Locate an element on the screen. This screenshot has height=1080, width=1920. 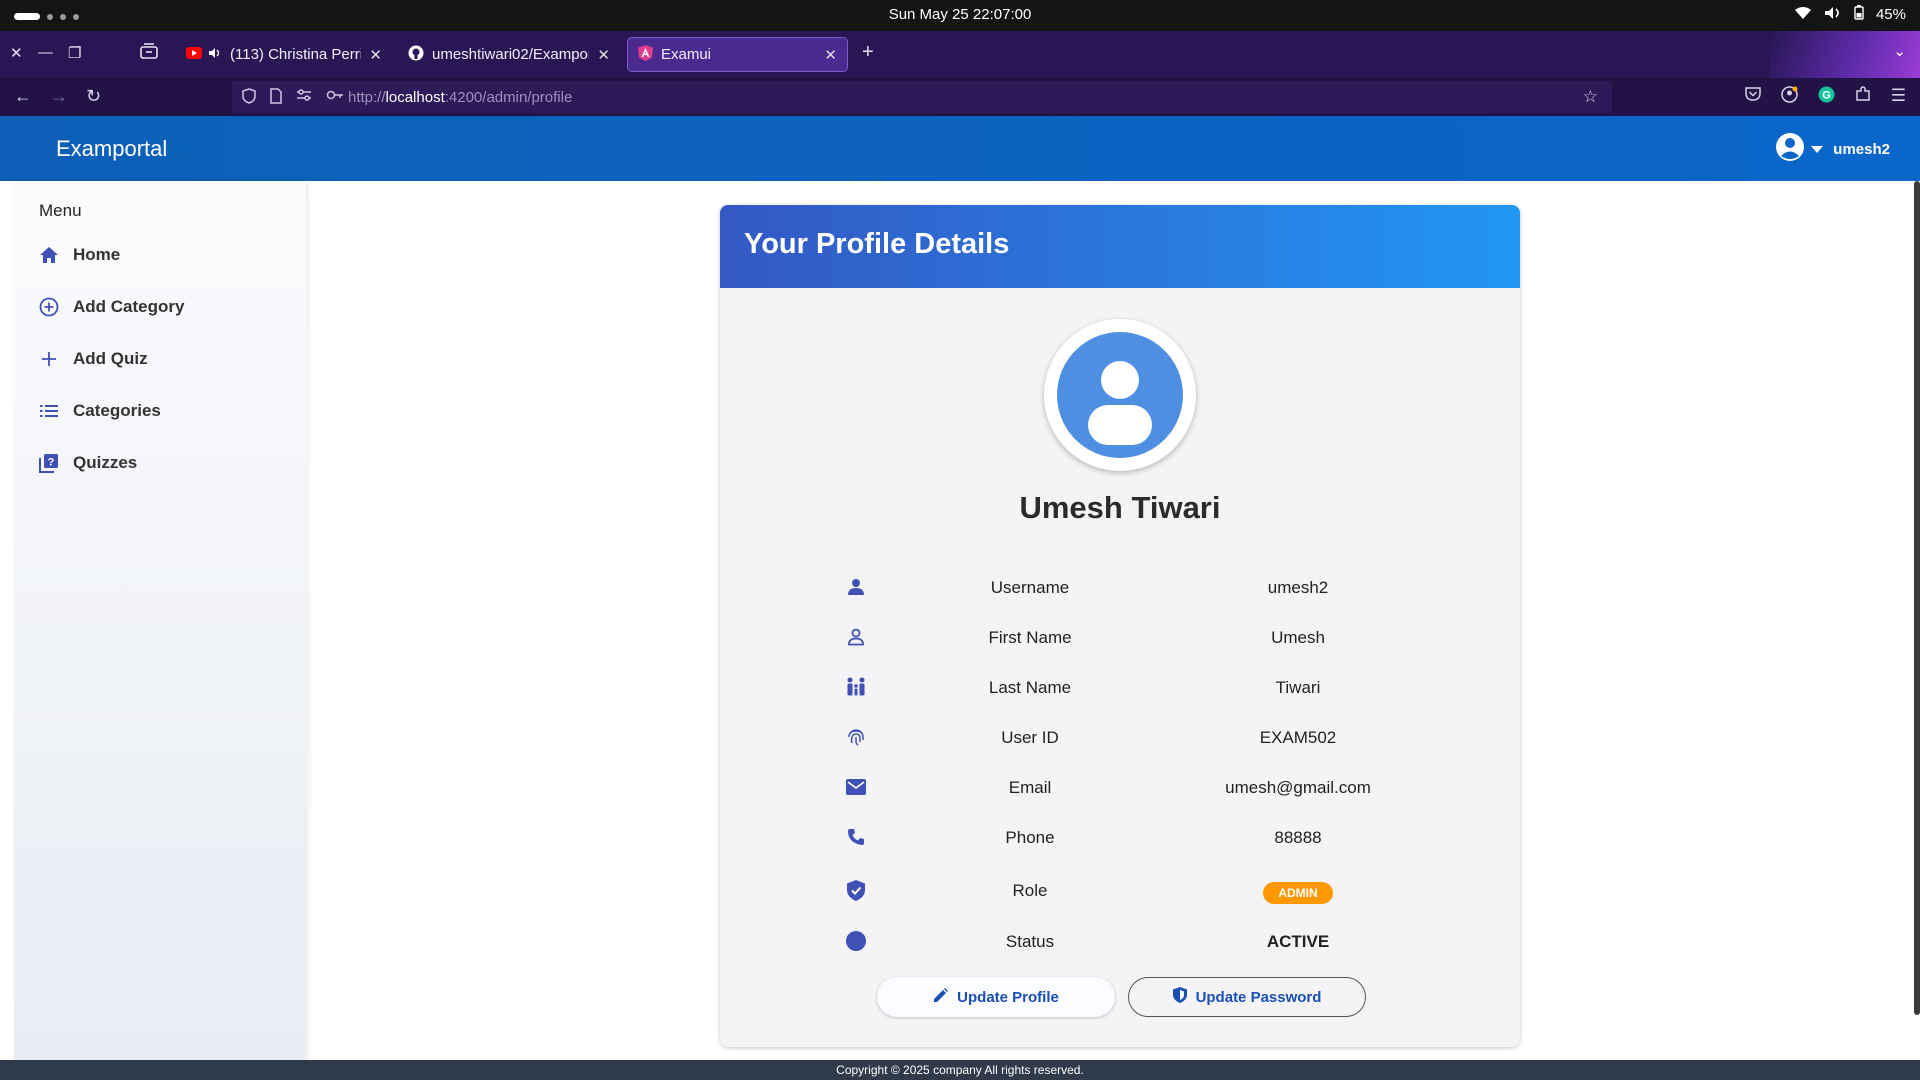
account-circle-icon is located at coordinates (1790, 149).